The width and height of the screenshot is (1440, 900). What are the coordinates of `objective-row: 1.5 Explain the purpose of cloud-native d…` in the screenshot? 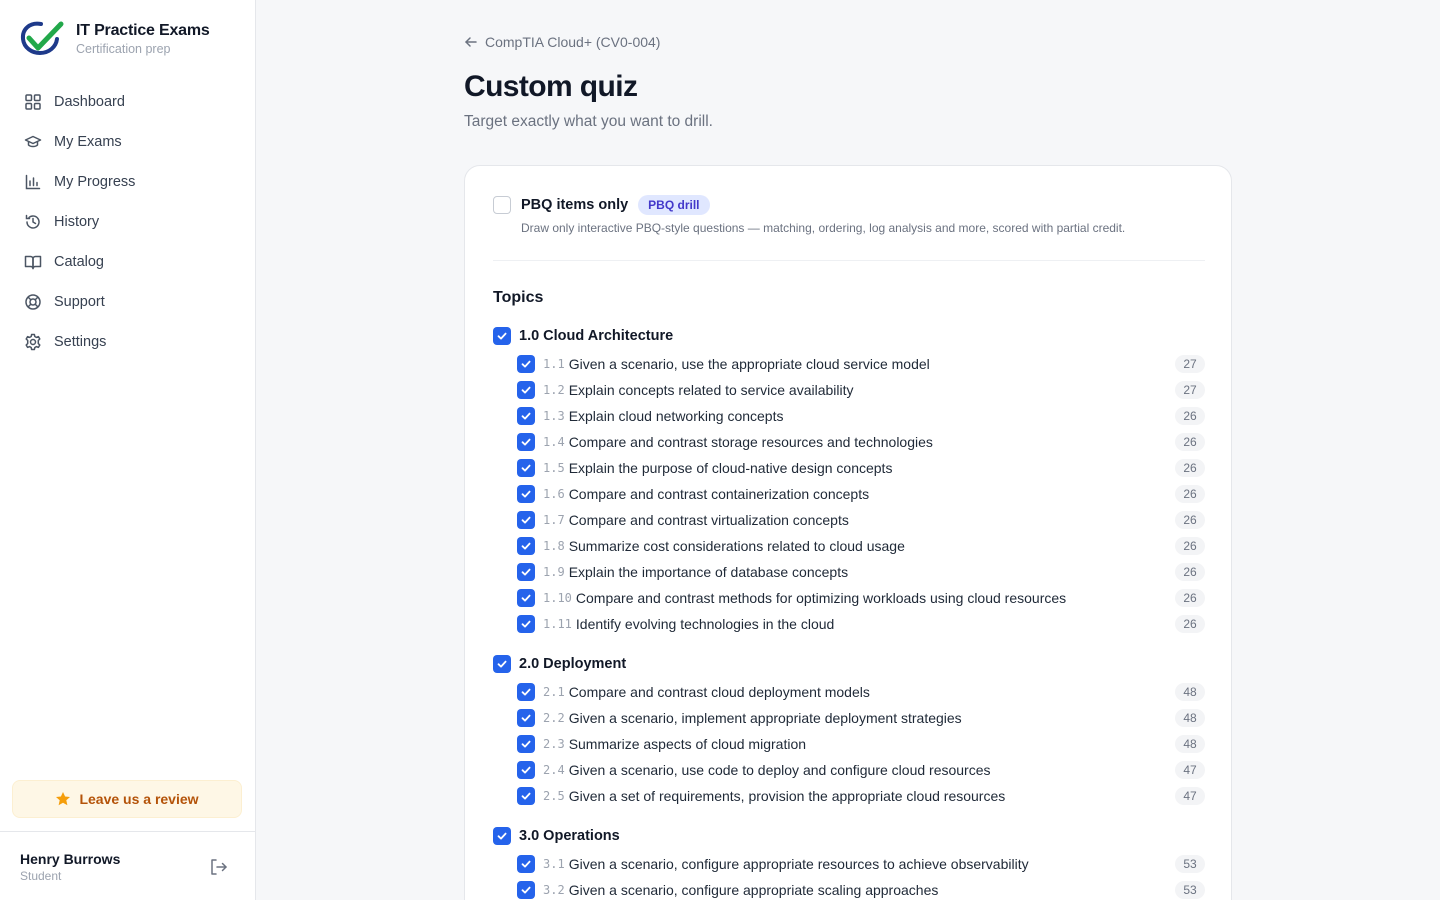 It's located at (861, 468).